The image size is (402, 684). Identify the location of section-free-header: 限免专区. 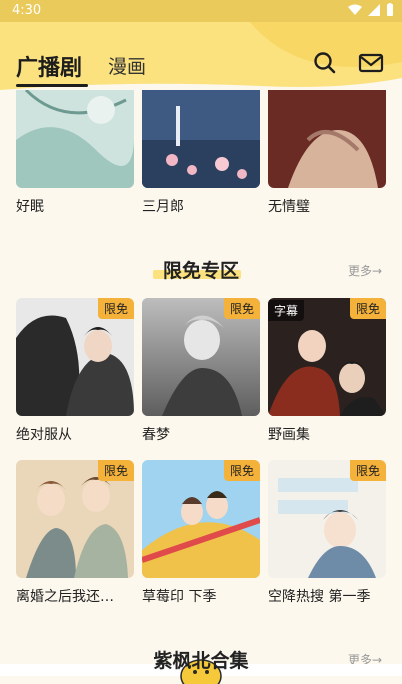
(201, 269).